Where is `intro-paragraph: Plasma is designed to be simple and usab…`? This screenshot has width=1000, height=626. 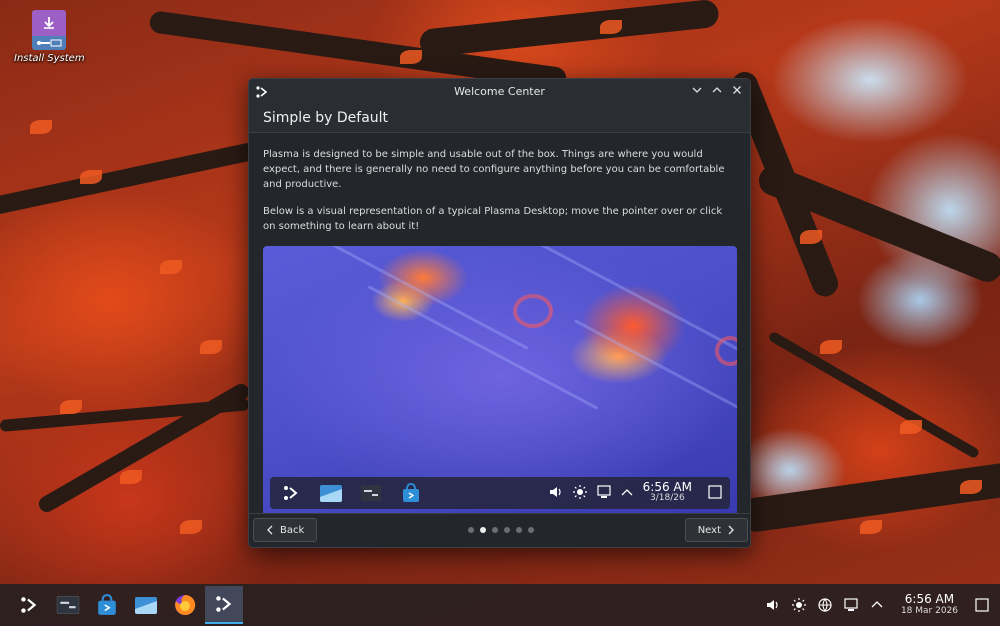
intro-paragraph: Plasma is designed to be simple and usab… is located at coordinates (494, 169).